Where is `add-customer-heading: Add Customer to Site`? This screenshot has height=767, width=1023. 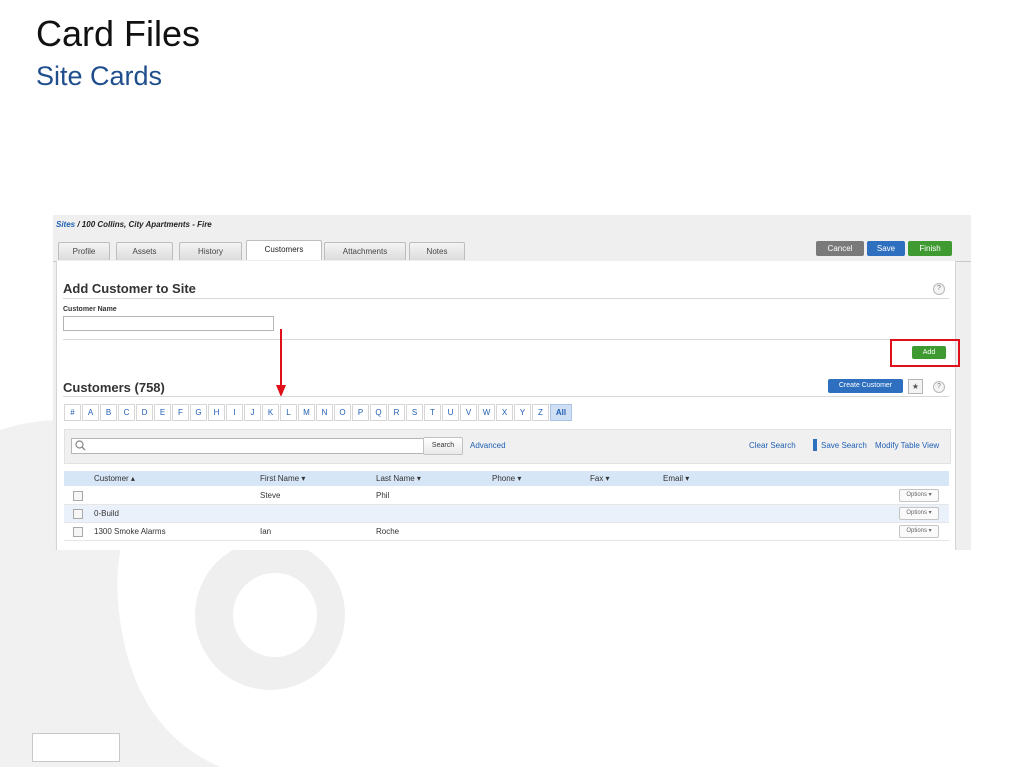 add-customer-heading: Add Customer to Site is located at coordinates (129, 288).